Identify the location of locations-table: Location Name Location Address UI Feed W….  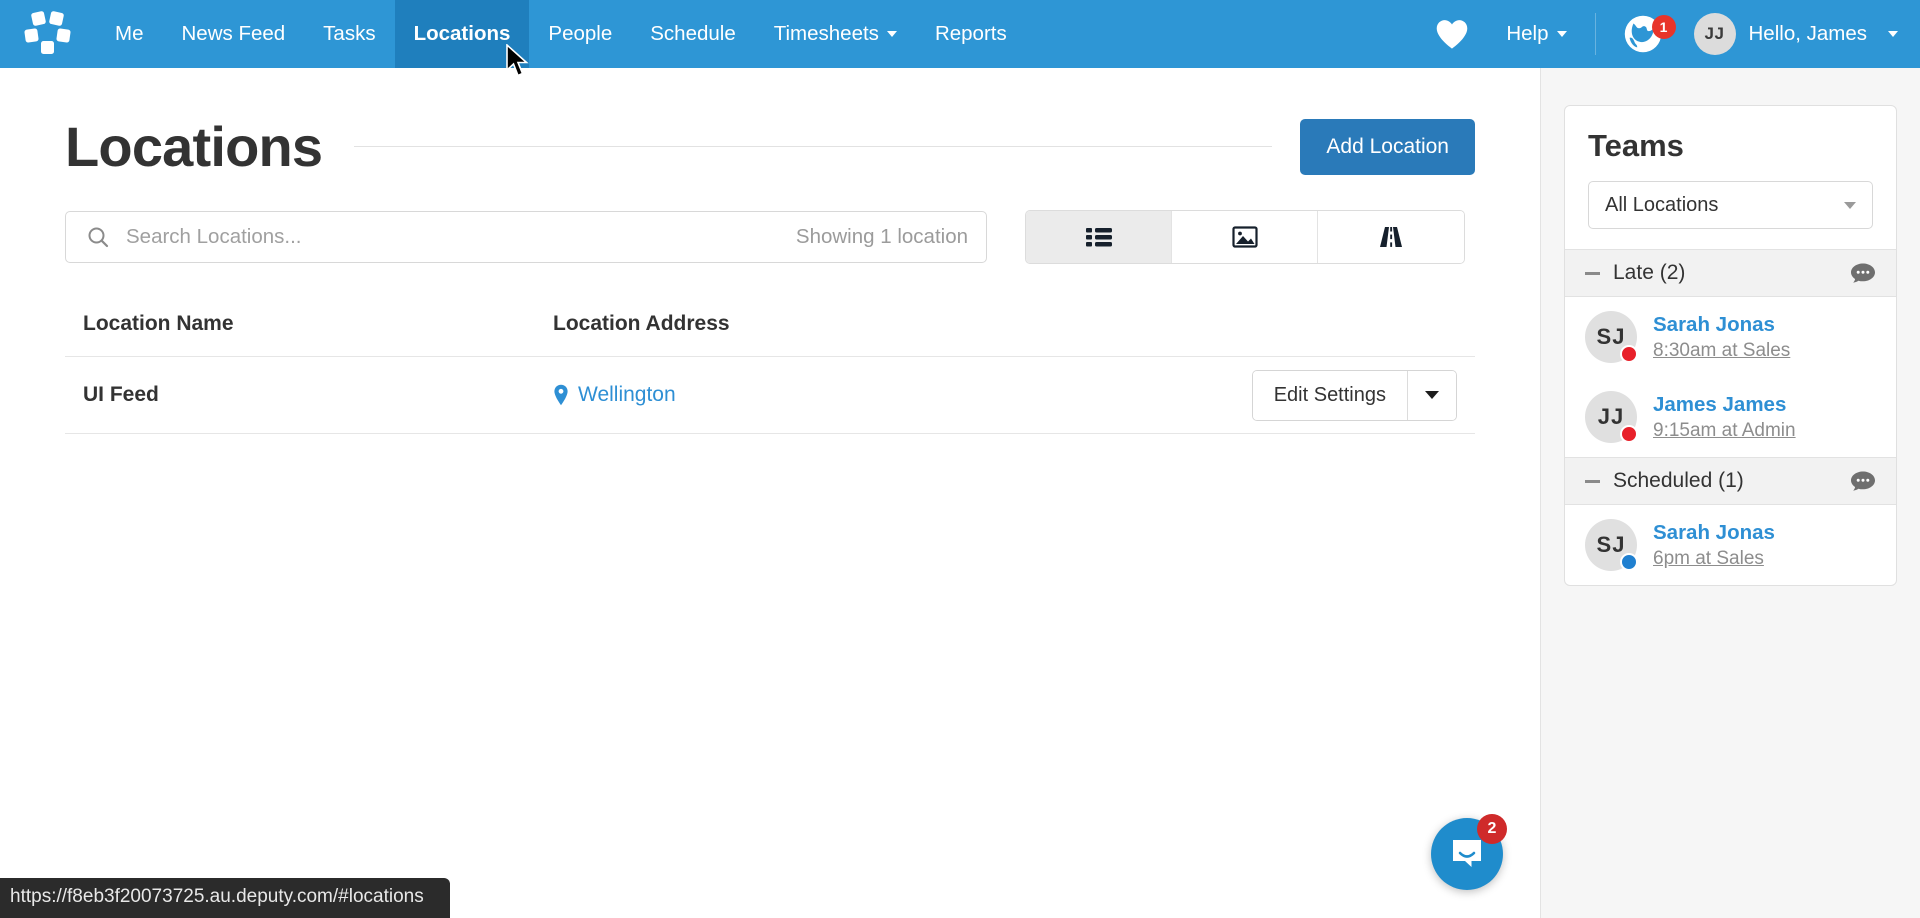
(770, 368).